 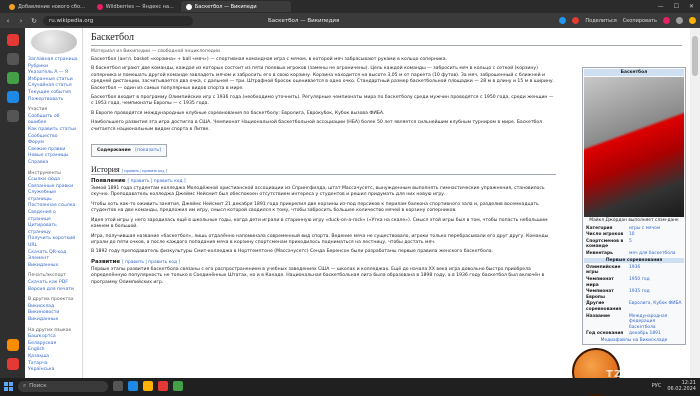 What do you see at coordinates (12, 203) in the screenshot?
I see `browser-sidebar` at bounding box center [12, 203].